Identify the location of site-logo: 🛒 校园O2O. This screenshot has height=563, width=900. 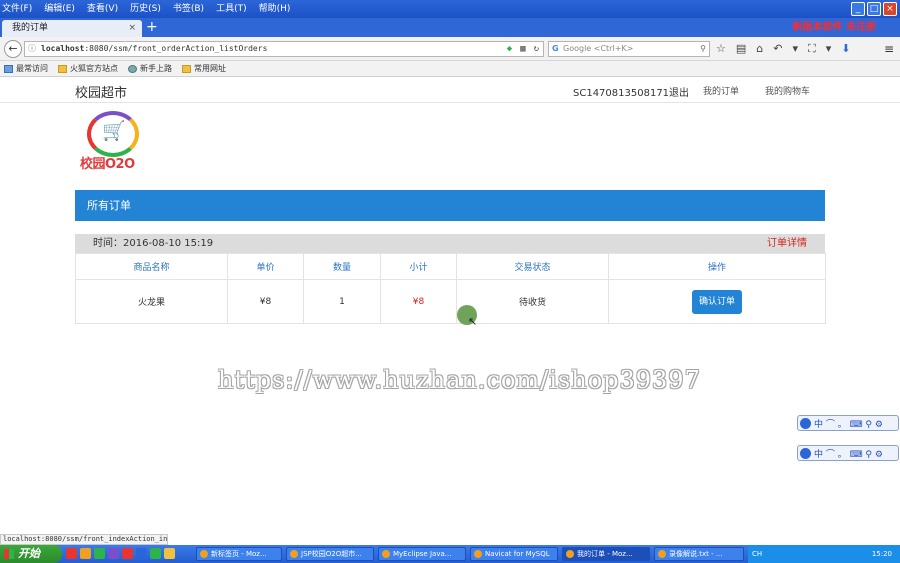
(113, 142).